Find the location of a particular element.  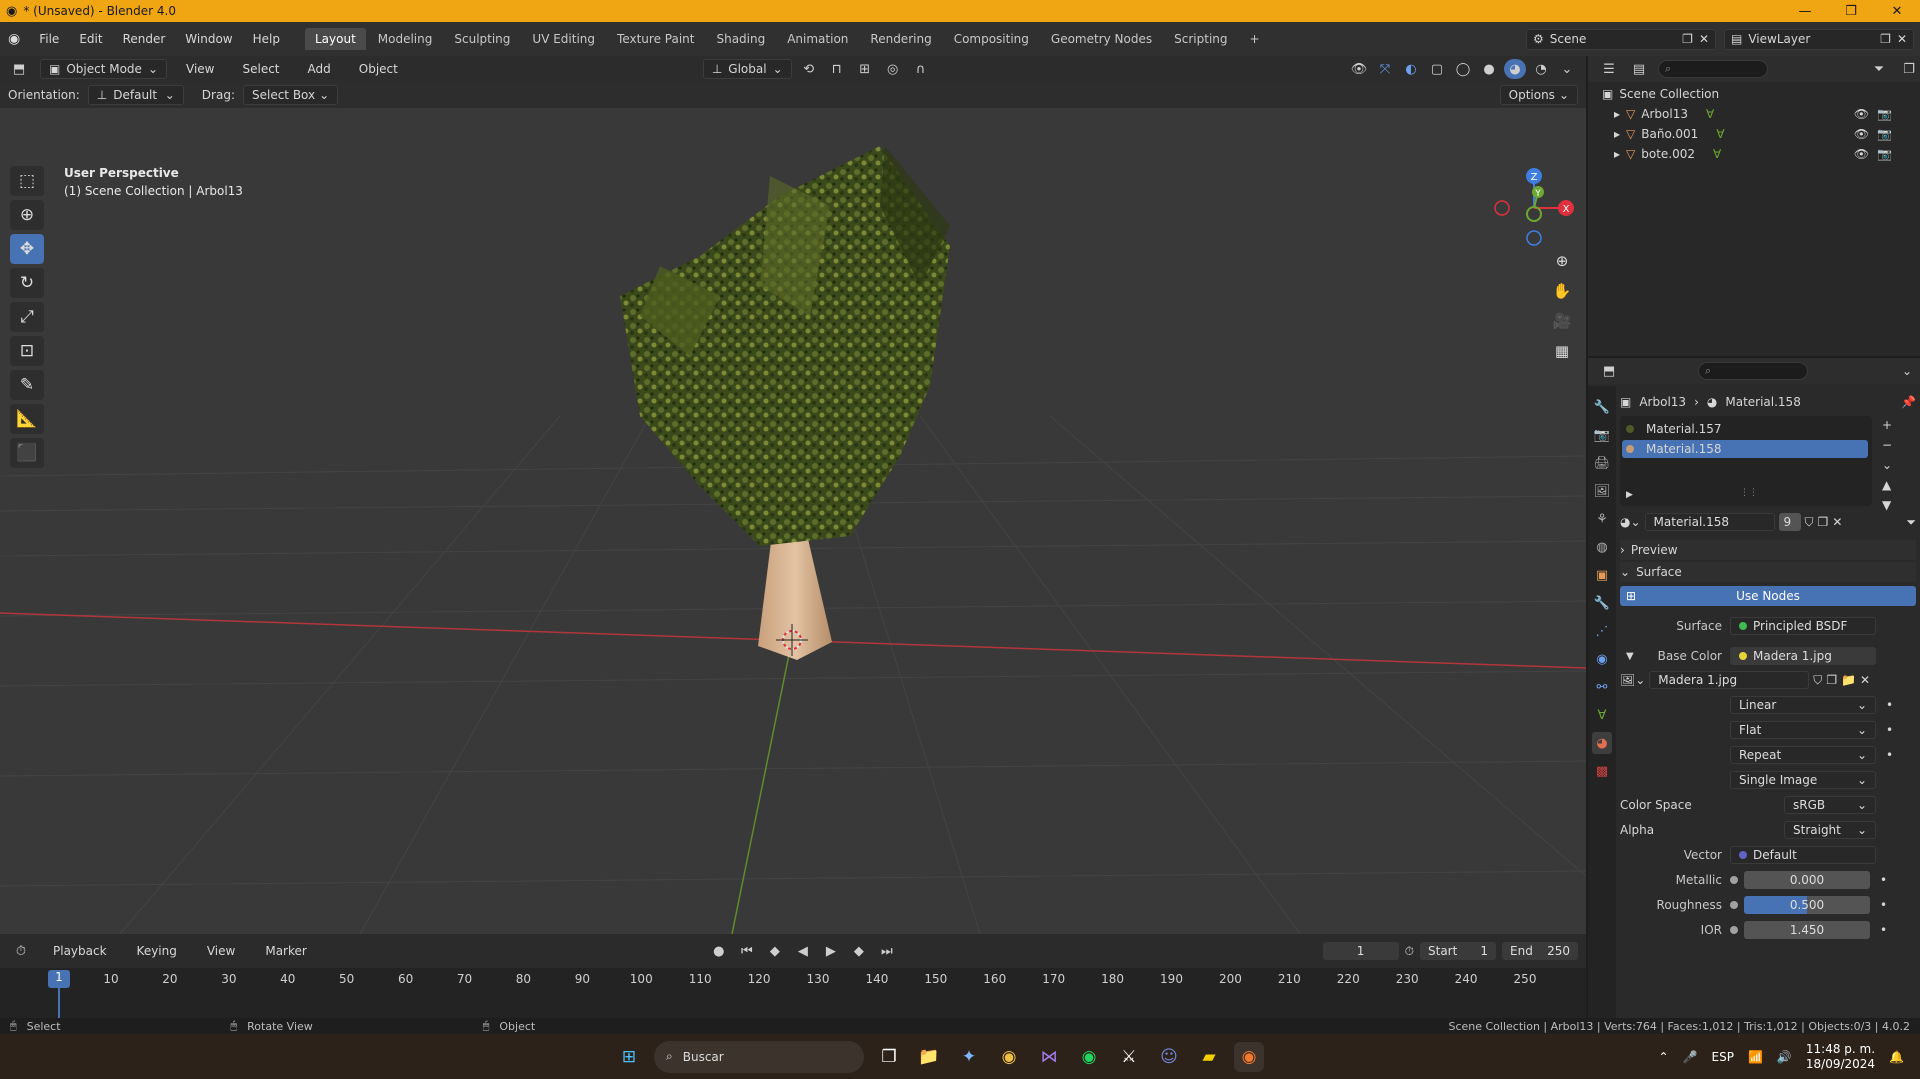

menu-object: Object is located at coordinates (378, 69).